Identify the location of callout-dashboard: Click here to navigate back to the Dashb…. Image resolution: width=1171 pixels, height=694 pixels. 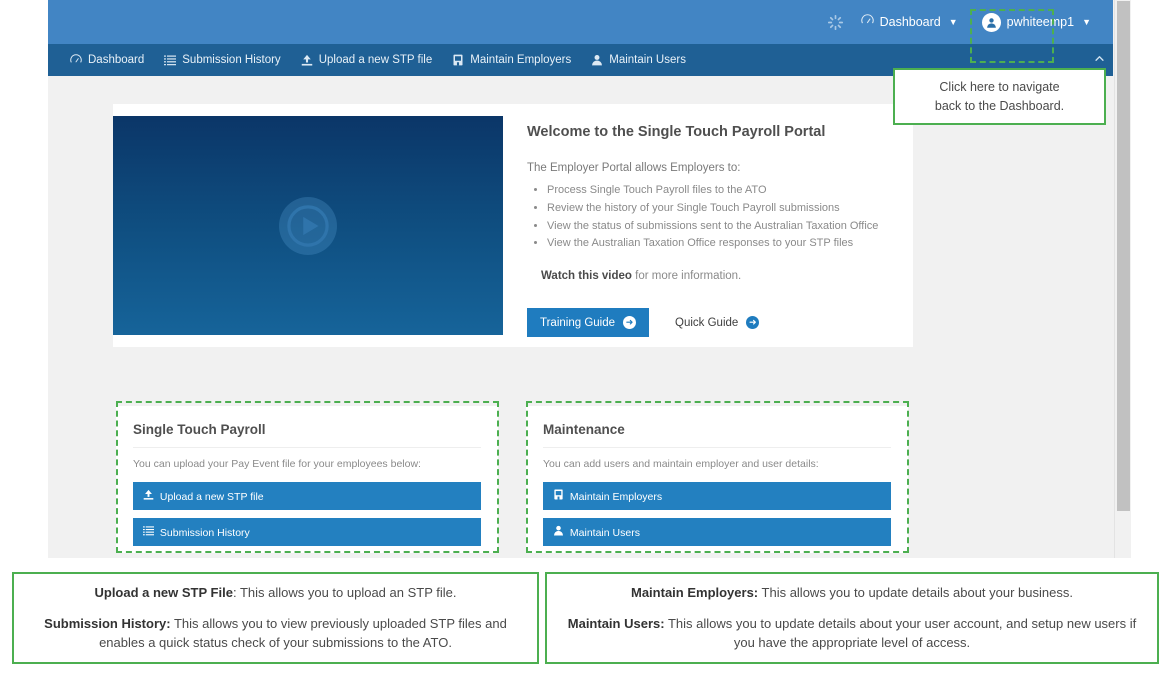
(999, 96).